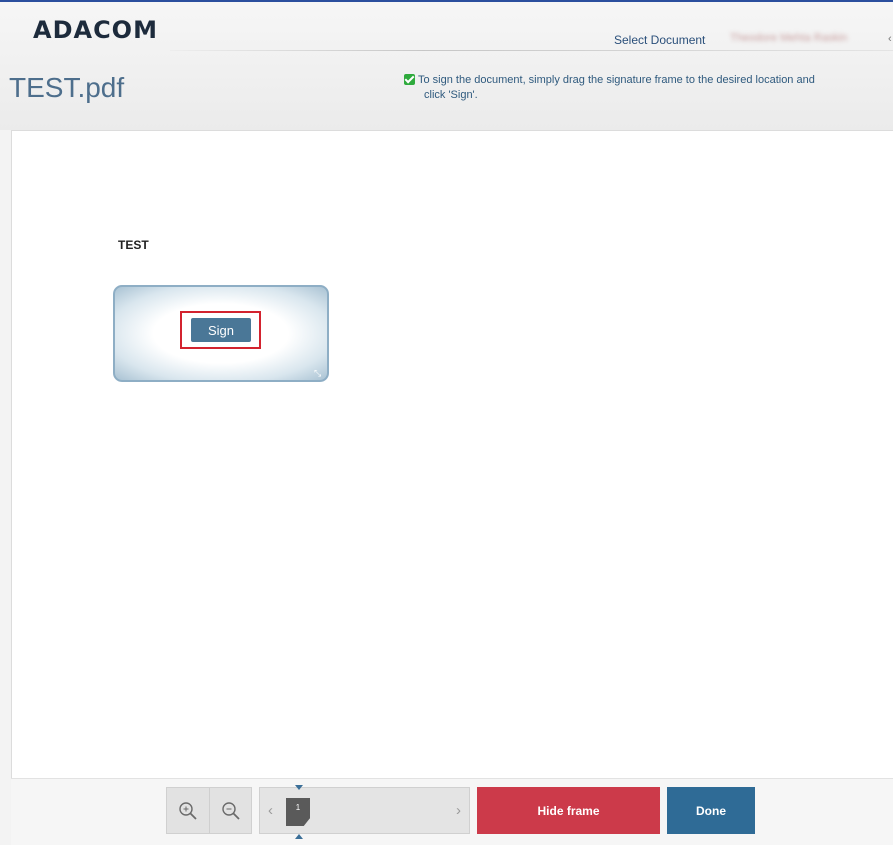  Describe the element at coordinates (458, 810) in the screenshot. I see `next-page-icon: ›` at that location.